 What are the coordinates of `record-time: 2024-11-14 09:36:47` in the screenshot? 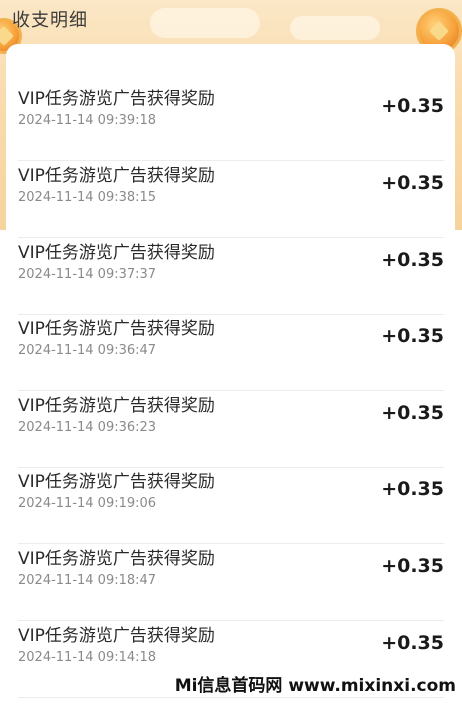 It's located at (87, 350).